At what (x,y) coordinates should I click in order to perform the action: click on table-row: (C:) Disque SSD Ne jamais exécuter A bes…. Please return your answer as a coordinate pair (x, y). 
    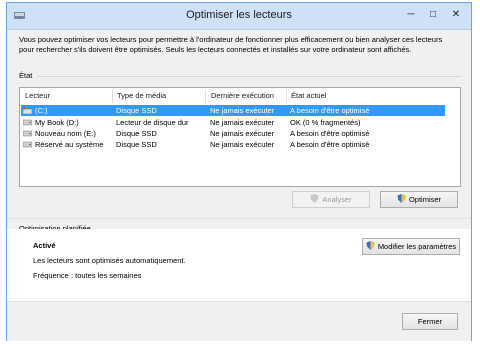
    Looking at the image, I should click on (233, 110).